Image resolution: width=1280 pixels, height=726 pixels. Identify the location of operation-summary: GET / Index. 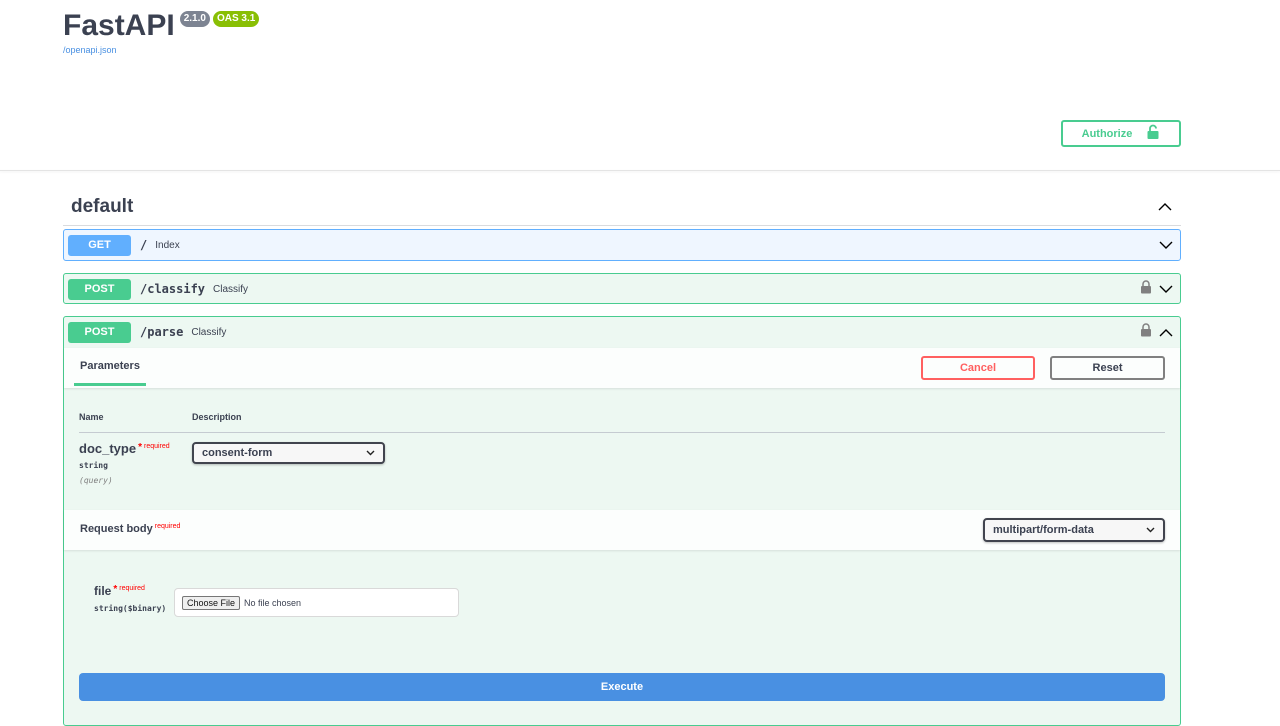
(622, 245).